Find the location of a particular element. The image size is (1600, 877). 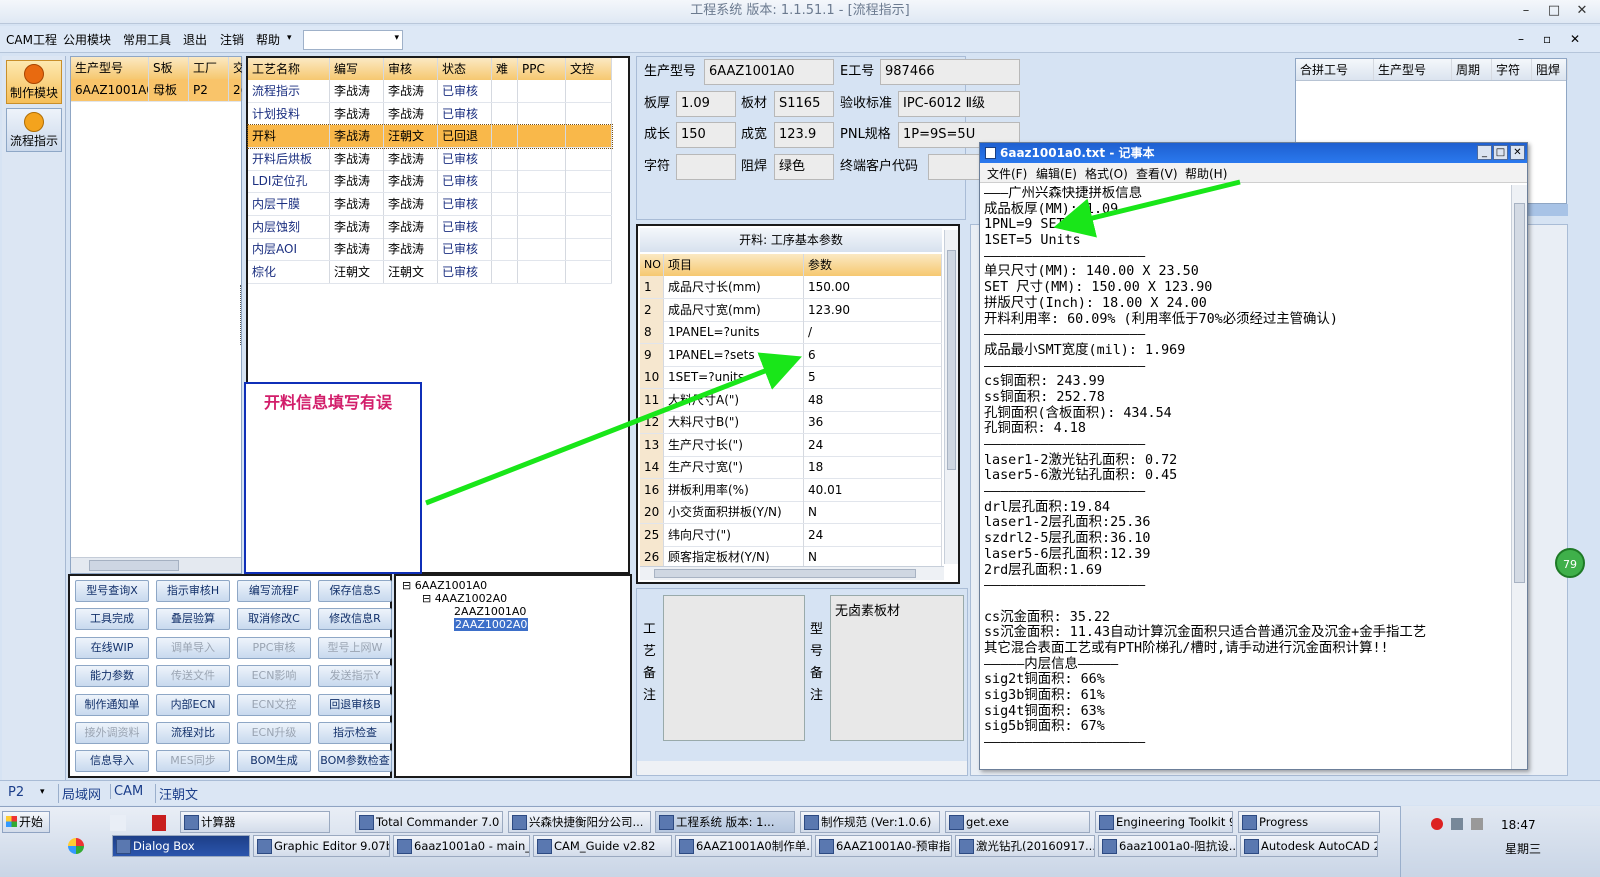

status-bar: P2 ▾ 局域网 CAM 汪朝文 is located at coordinates (800, 792).